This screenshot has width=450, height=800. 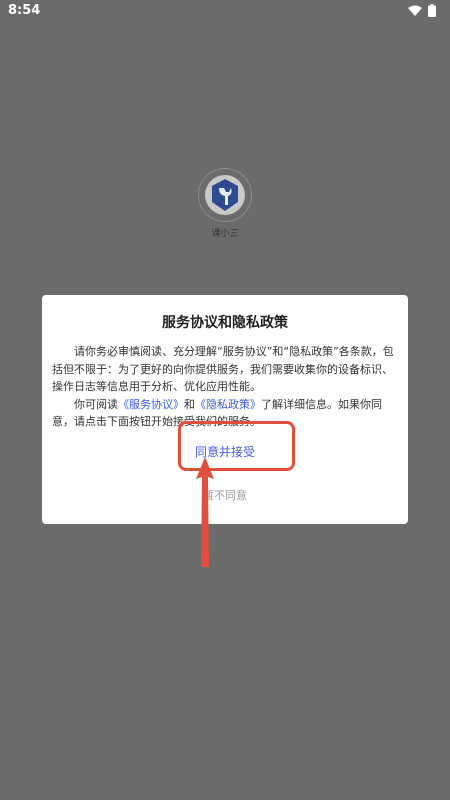 I want to click on status-icons, so click(x=422, y=10).